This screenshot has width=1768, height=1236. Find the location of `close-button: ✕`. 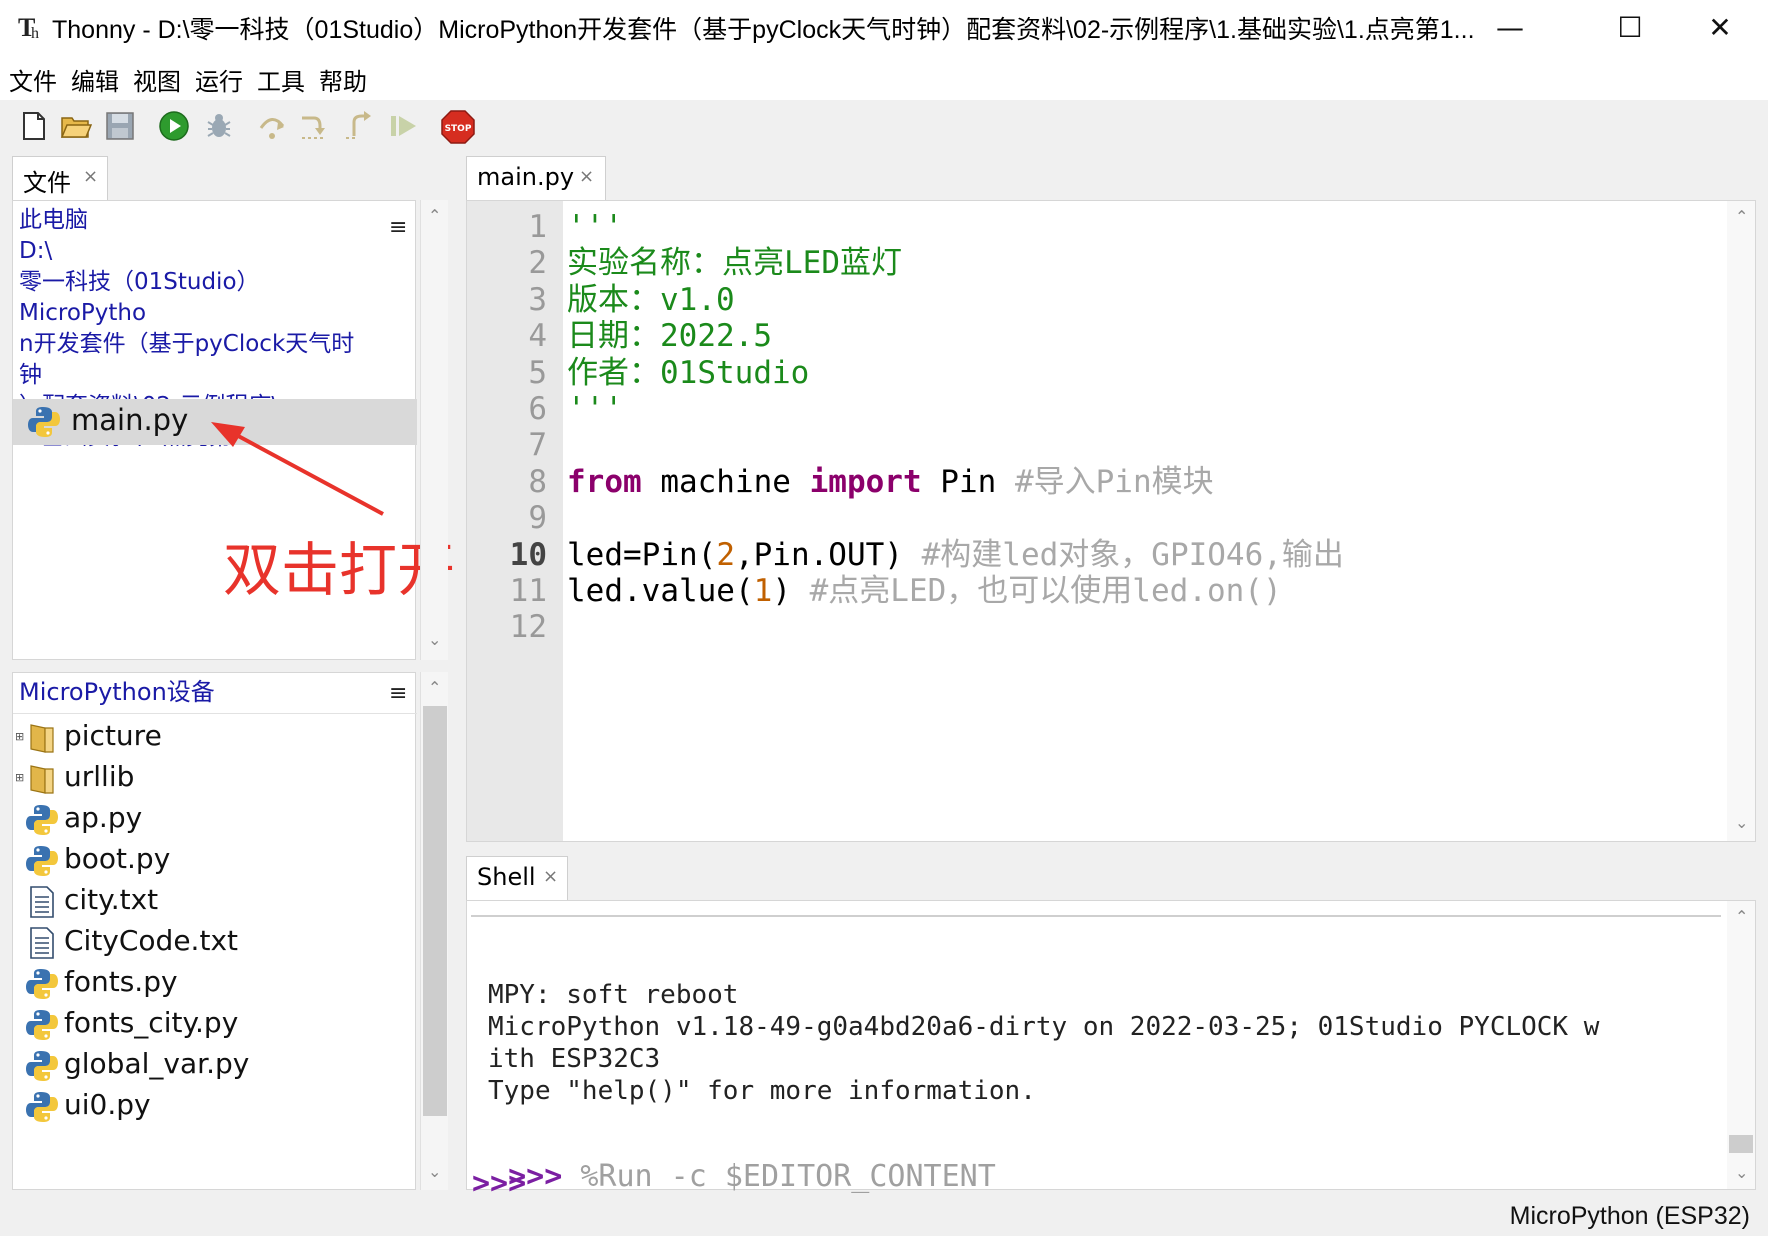

close-button: ✕ is located at coordinates (1720, 28).